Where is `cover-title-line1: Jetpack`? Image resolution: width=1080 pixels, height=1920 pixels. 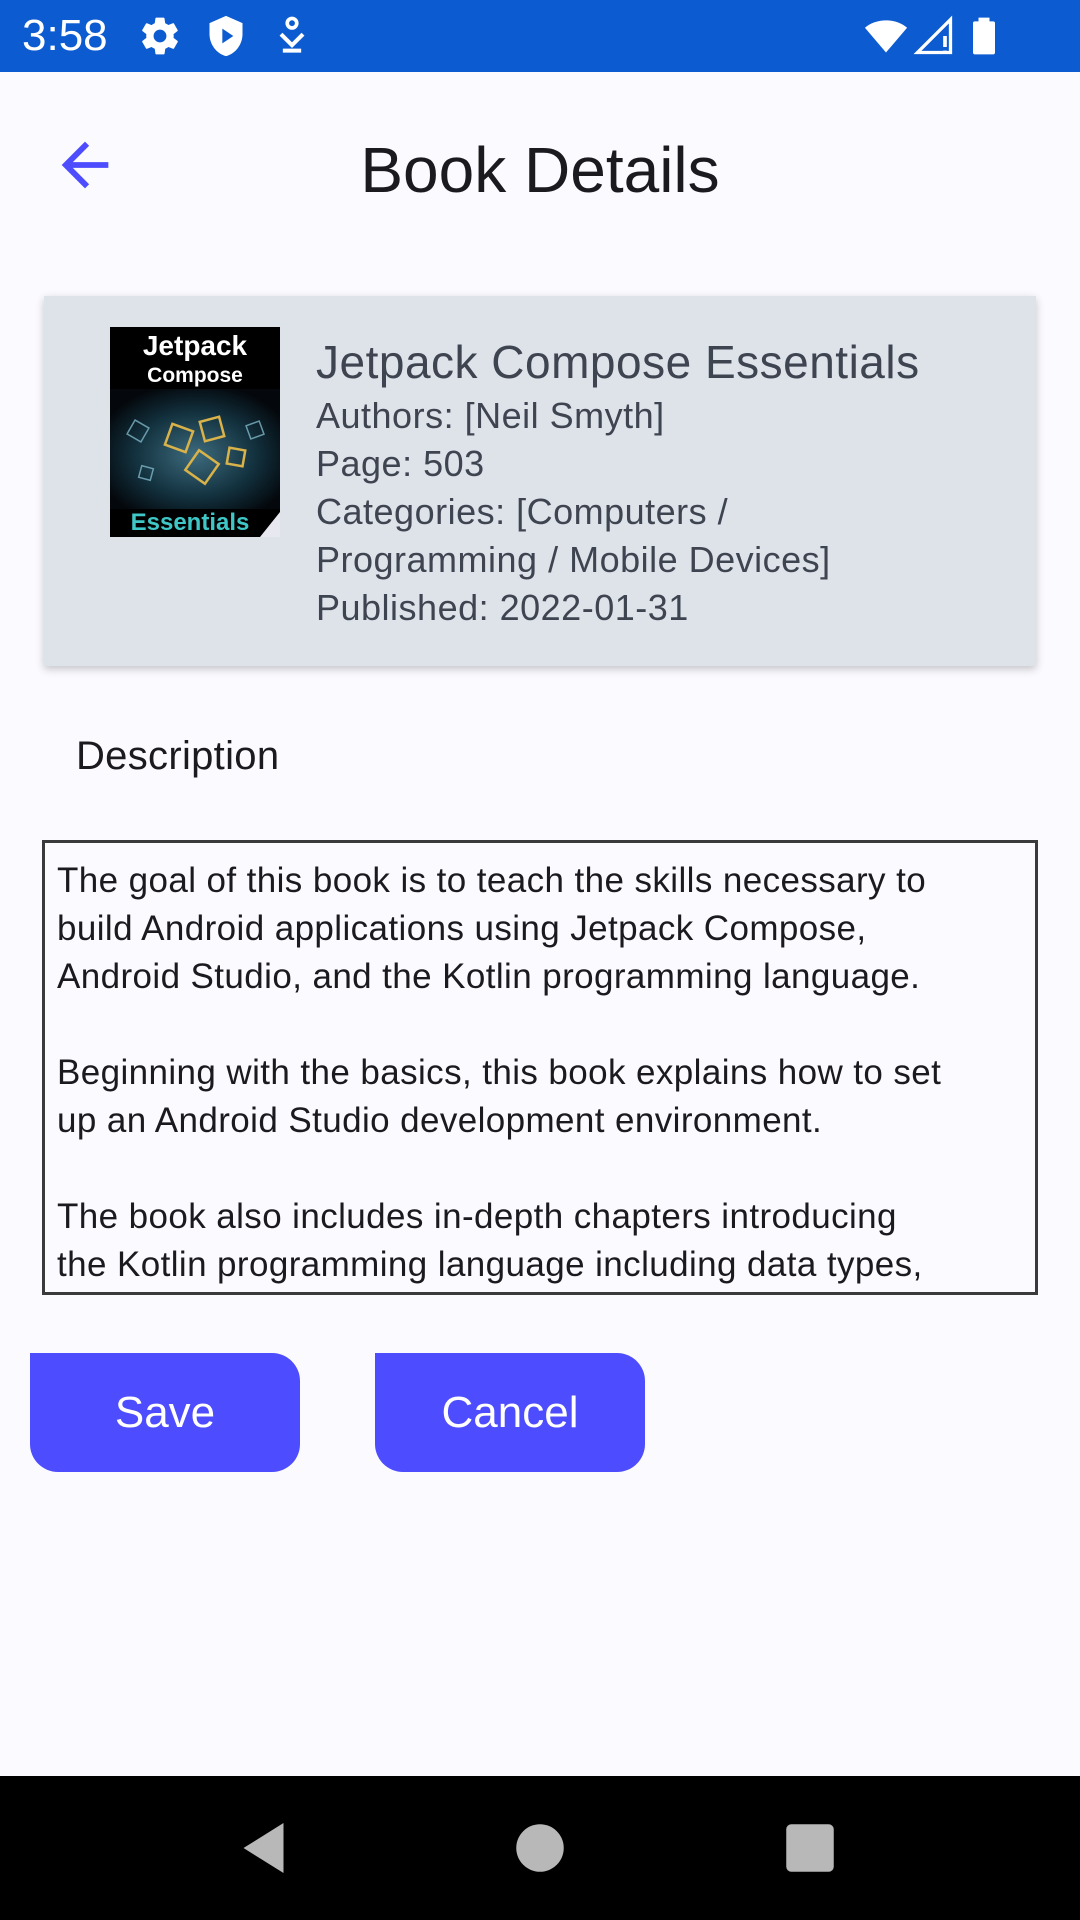 cover-title-line1: Jetpack is located at coordinates (195, 345).